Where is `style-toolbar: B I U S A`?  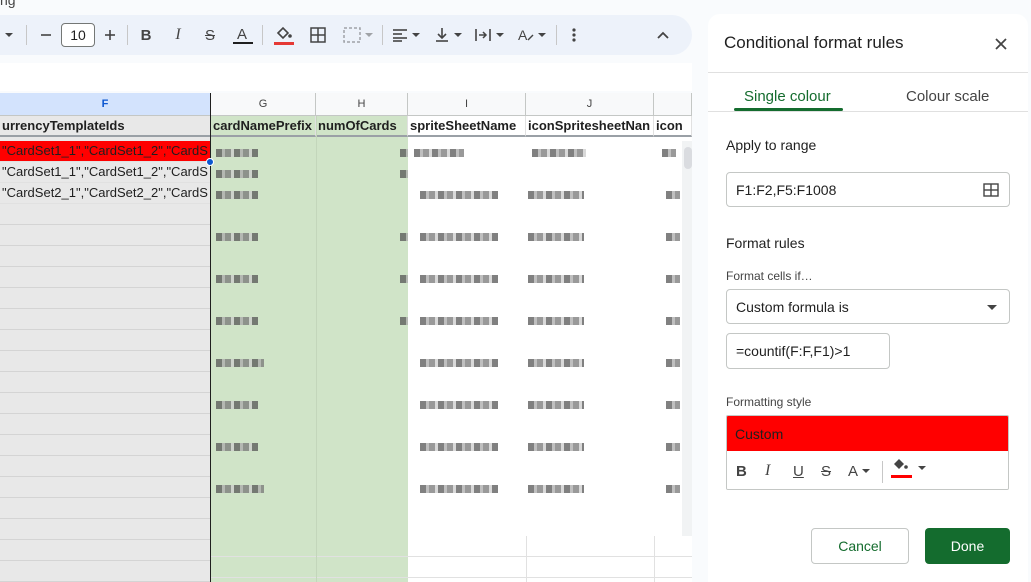
style-toolbar: B I U S A is located at coordinates (867, 470).